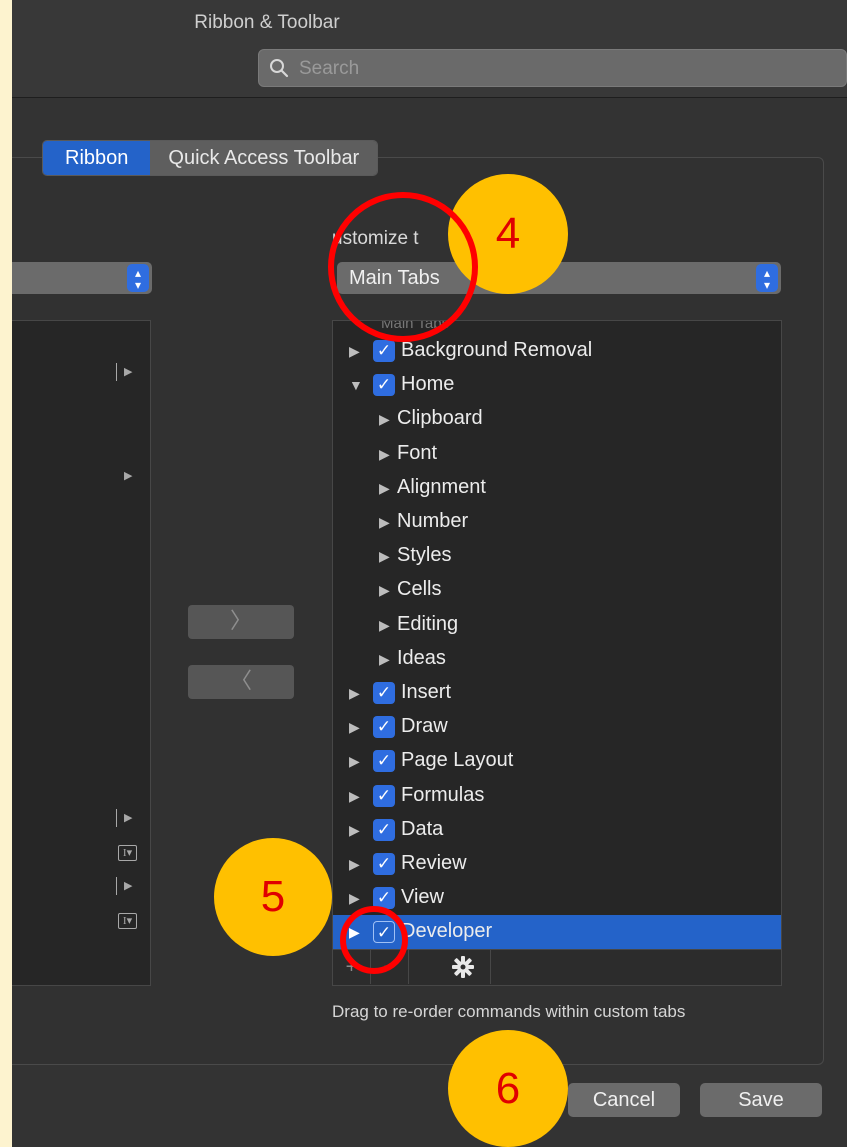 The width and height of the screenshot is (847, 1147). I want to click on ribbon-tab-row: ▶ Number, so click(557, 522).